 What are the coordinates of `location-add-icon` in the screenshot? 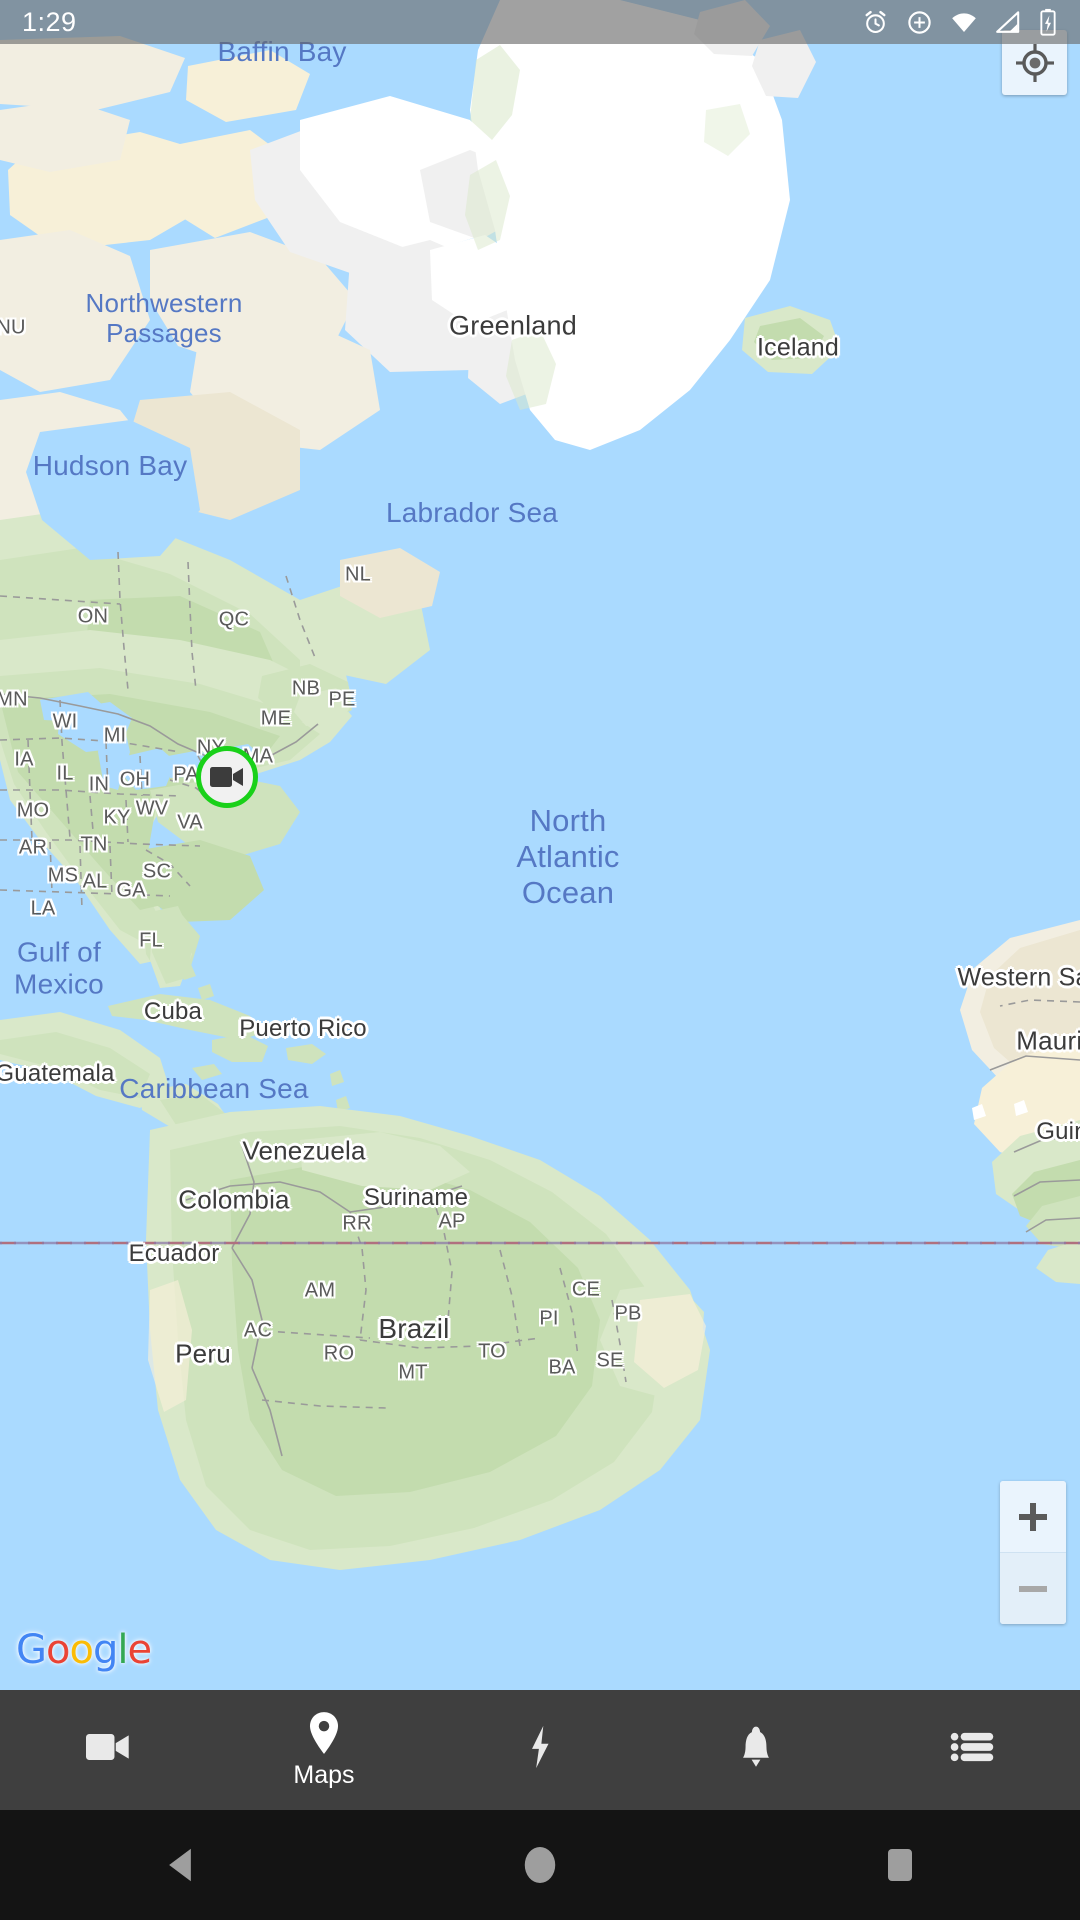 It's located at (919, 22).